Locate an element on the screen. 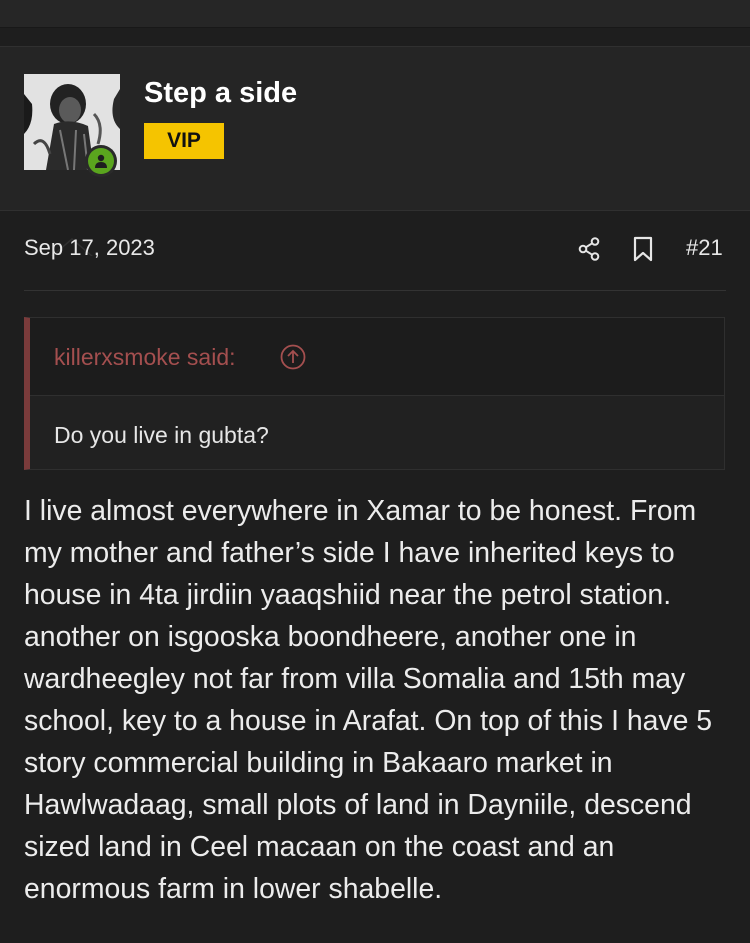 Image resolution: width=750 pixels, height=943 pixels. username: Step a side is located at coordinates (220, 93).